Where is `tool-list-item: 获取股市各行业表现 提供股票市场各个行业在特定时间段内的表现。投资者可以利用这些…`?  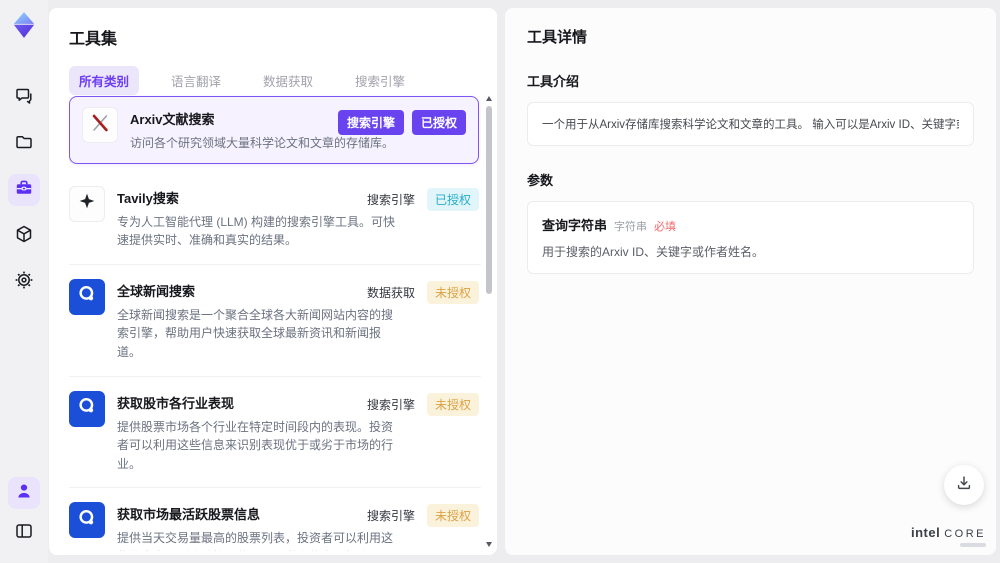
tool-list-item: 获取股市各行业表现 提供股票市场各个行业在特定时间段内的表现。投资者可以利用这些… is located at coordinates (275, 433).